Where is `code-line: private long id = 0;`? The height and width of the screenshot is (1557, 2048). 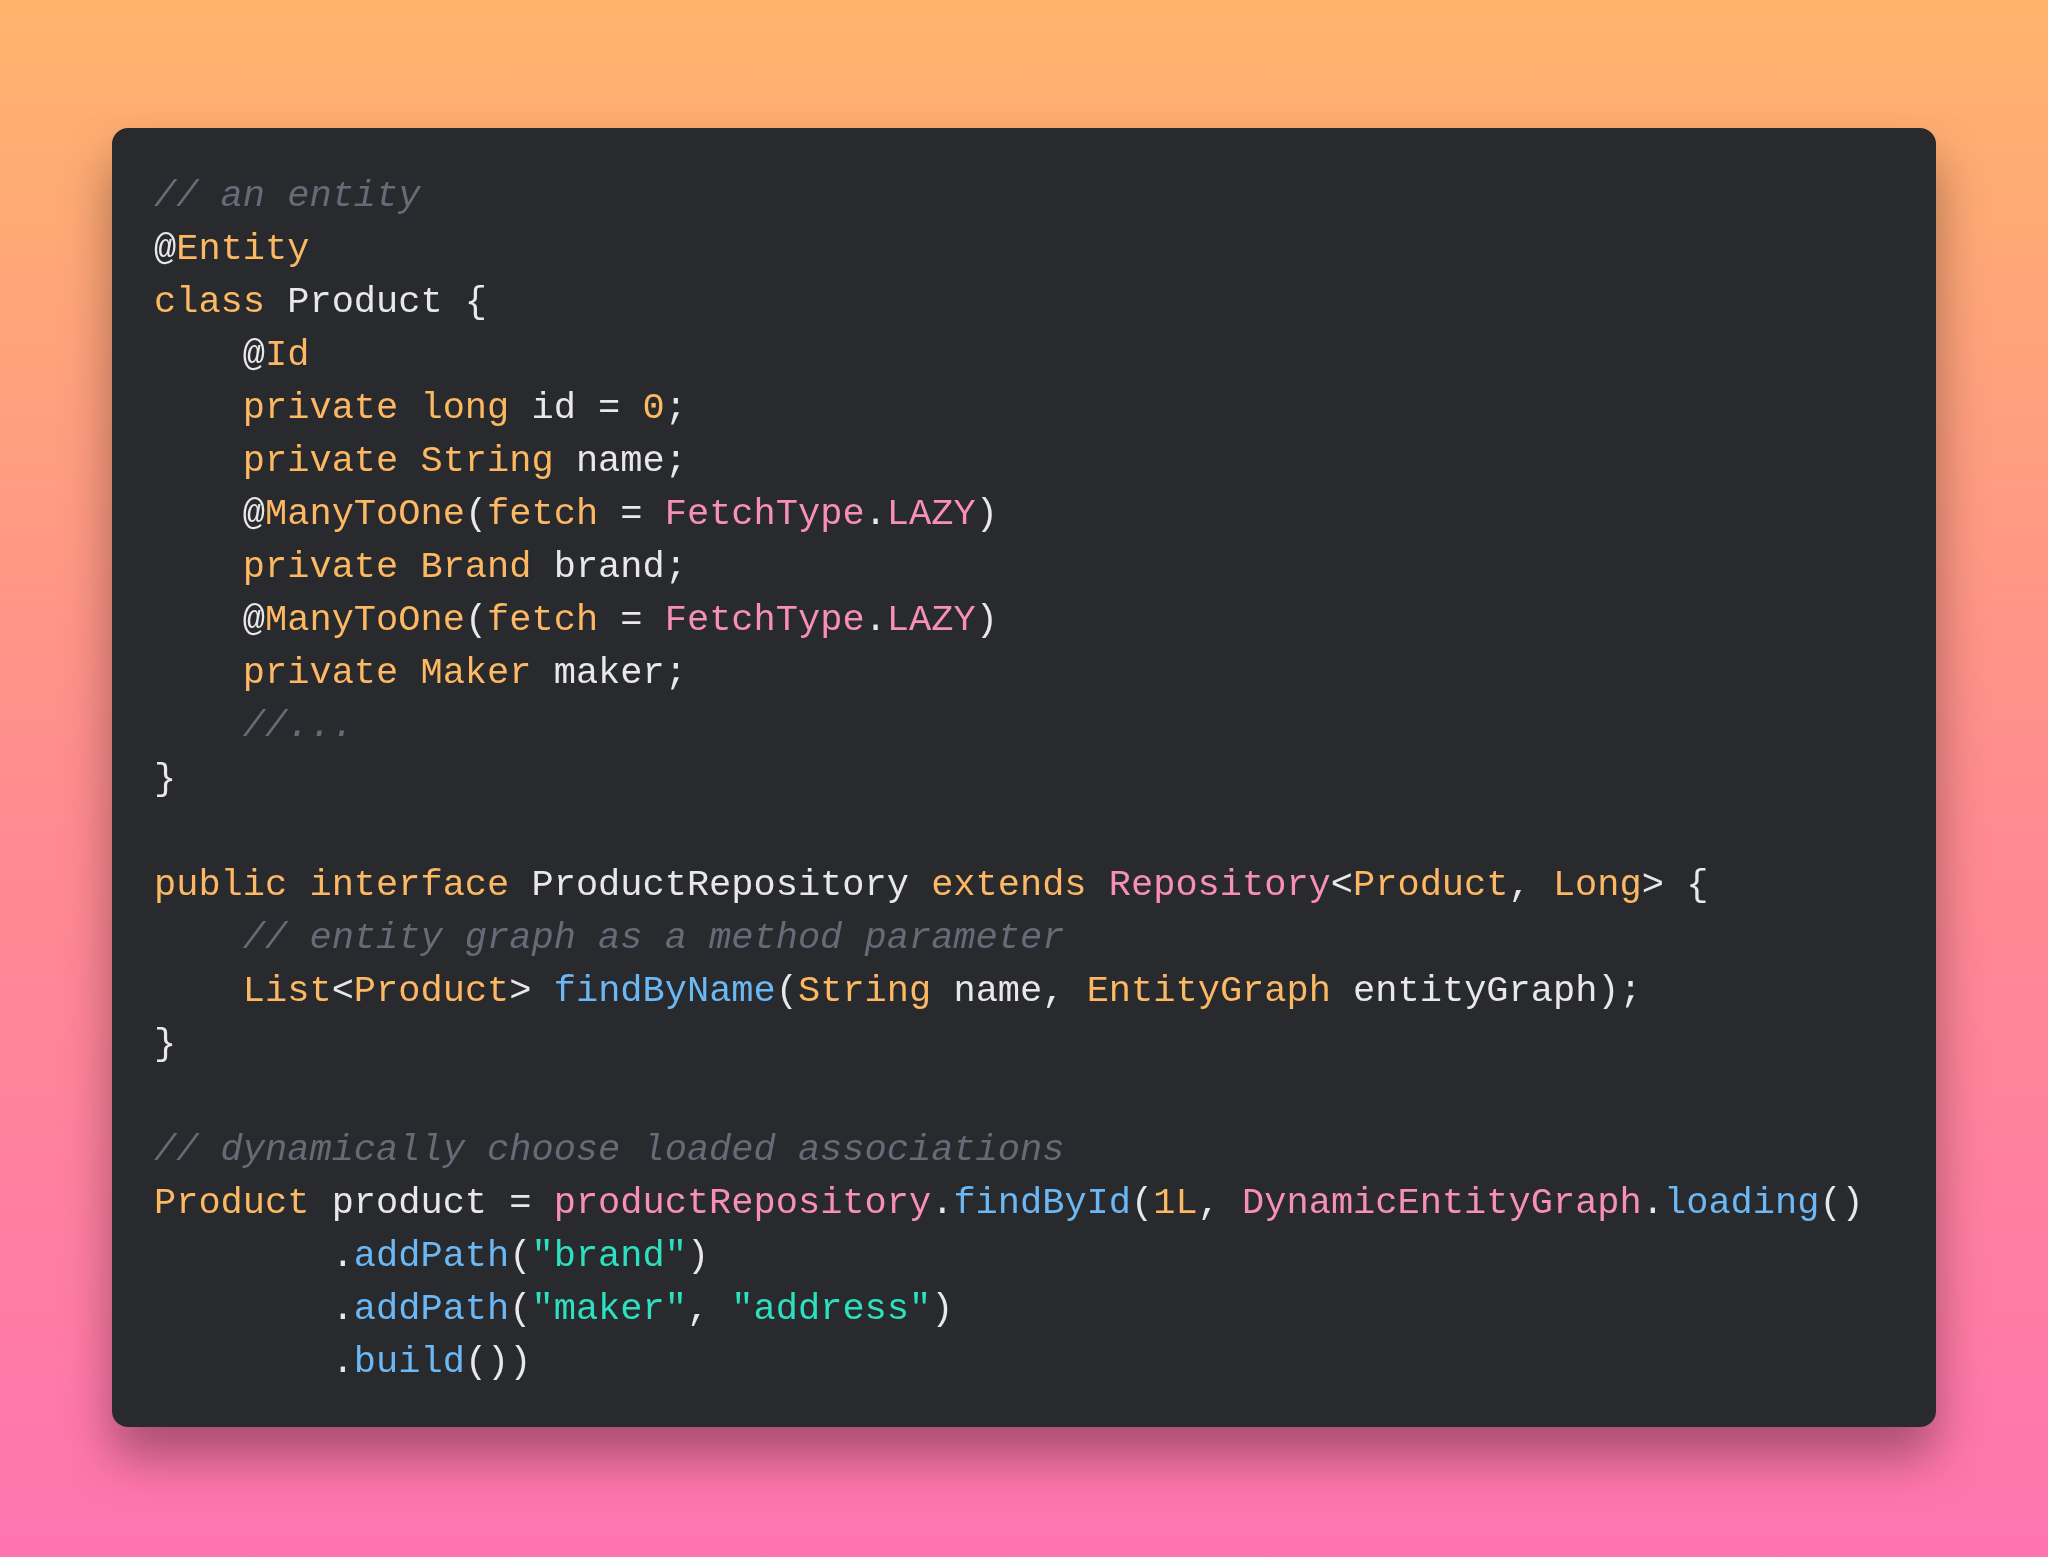
code-line: private long id = 0; is located at coordinates (464, 408).